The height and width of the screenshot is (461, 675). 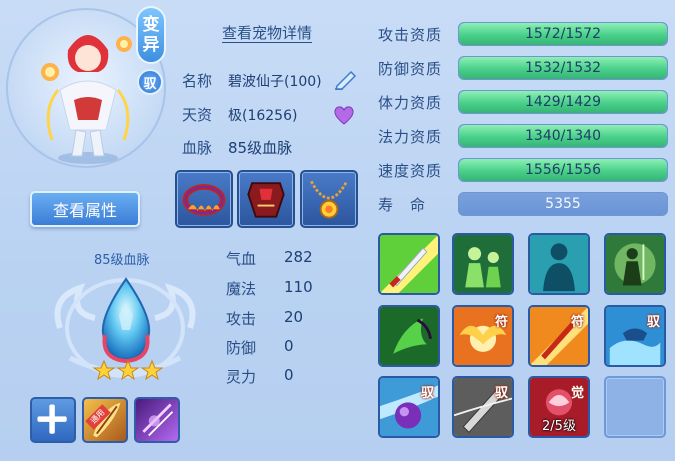 I want to click on quality-bar-text: 1429/1429, so click(x=563, y=102).